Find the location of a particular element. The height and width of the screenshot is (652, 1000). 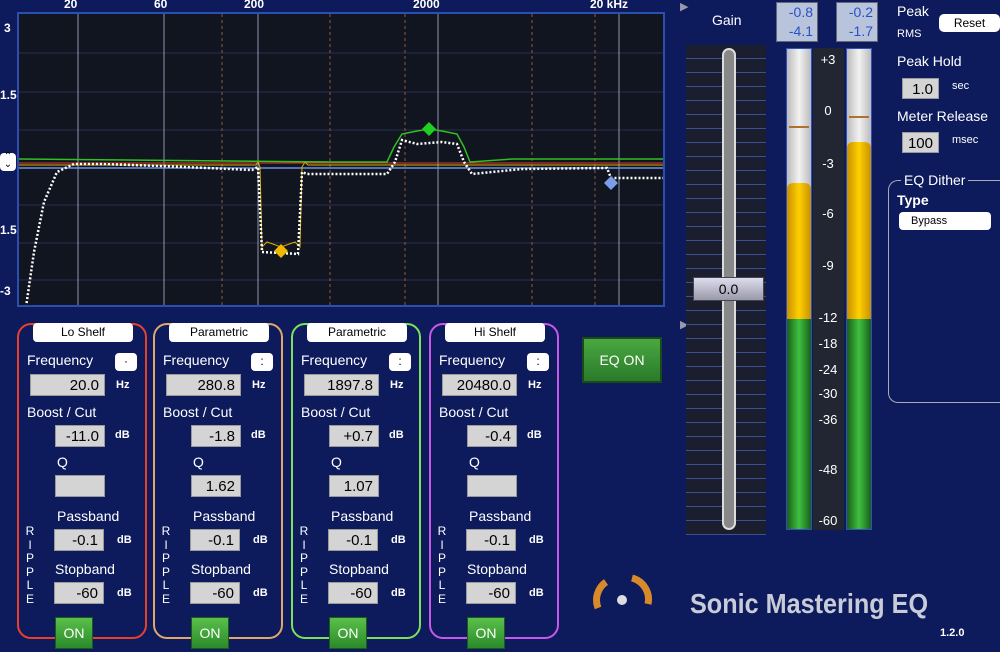

freq-label: 2000 is located at coordinates (426, 5).